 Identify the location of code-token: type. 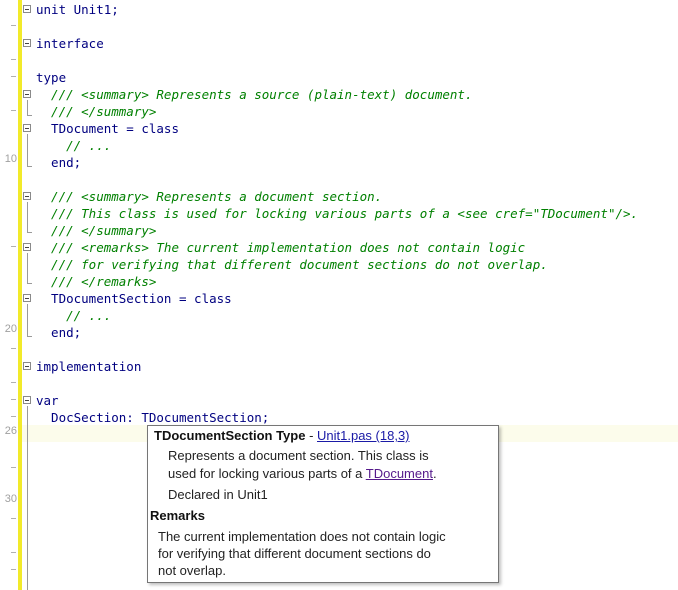
(51, 77).